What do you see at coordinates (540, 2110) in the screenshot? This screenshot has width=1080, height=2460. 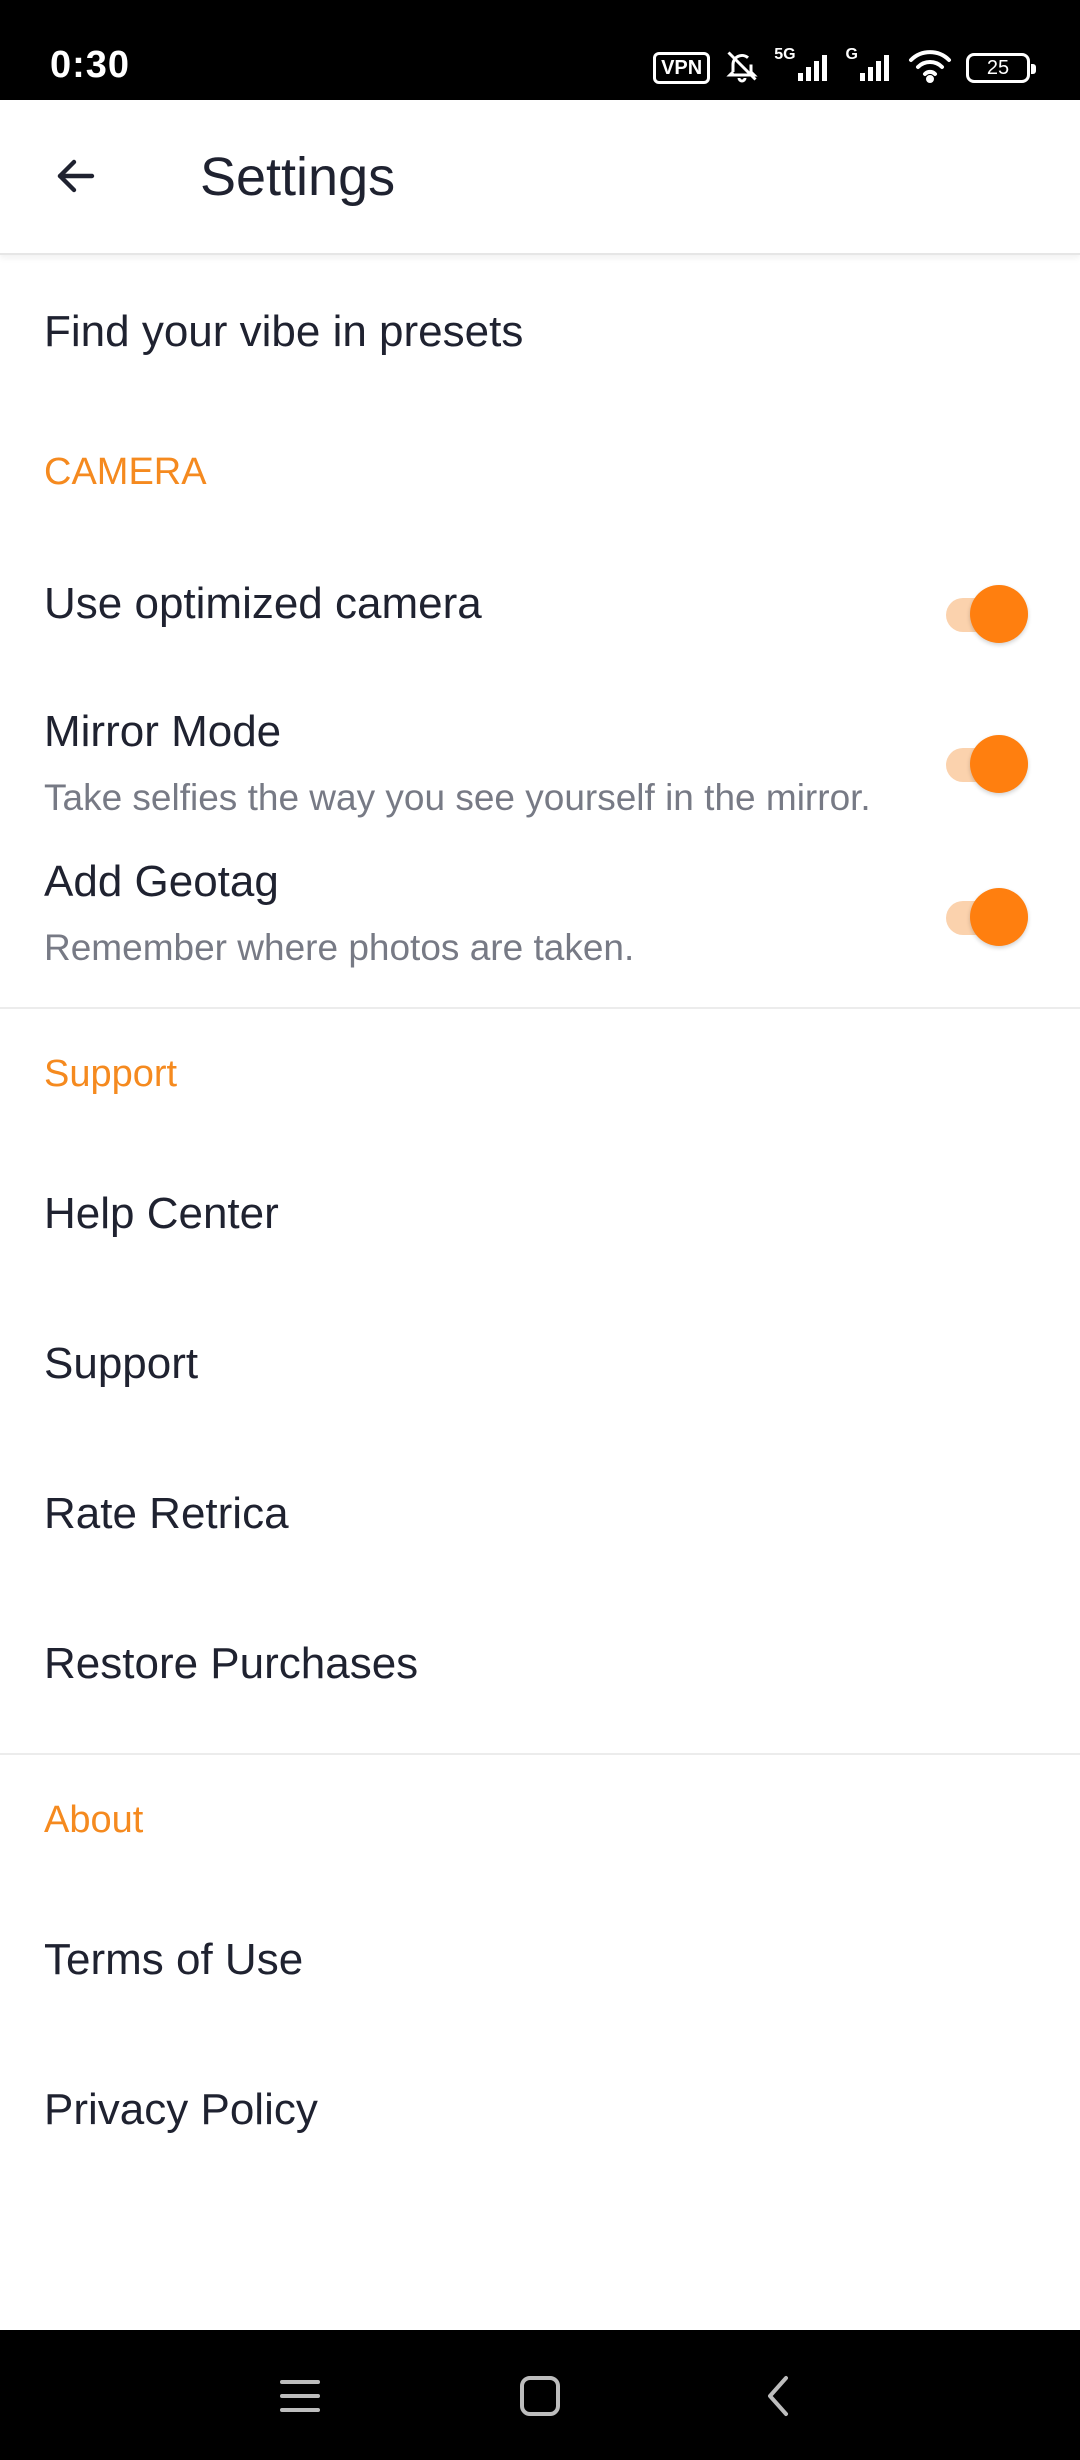 I see `privacy-policy-item: Privacy Policy` at bounding box center [540, 2110].